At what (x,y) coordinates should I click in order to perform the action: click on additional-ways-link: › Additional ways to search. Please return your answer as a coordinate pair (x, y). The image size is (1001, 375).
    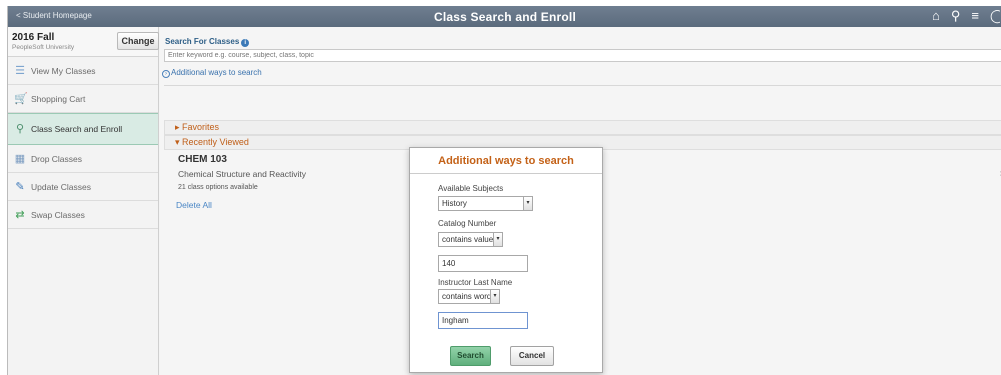
    Looking at the image, I should click on (212, 73).